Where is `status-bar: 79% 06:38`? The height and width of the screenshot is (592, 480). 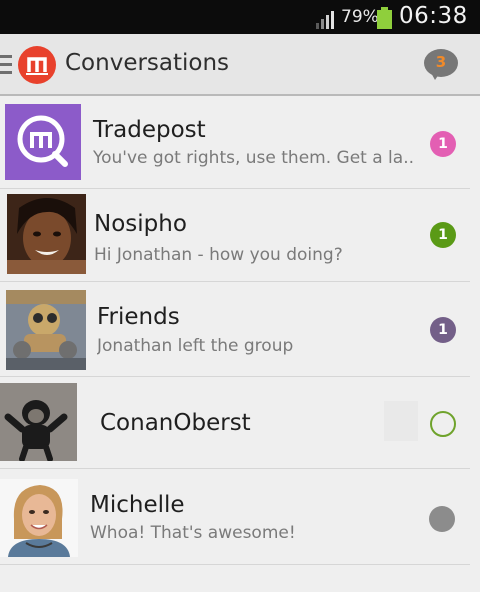 status-bar: 79% 06:38 is located at coordinates (240, 17).